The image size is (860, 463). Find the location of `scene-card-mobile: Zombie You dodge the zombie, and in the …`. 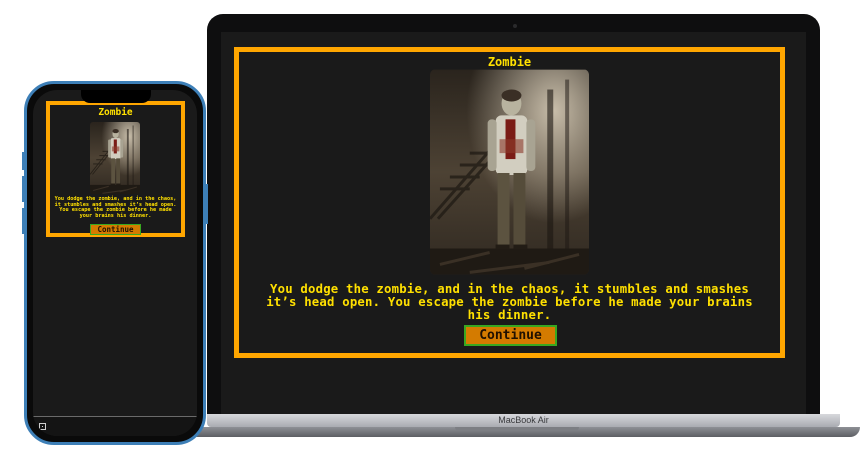

scene-card-mobile: Zombie You dodge the zombie, and in the … is located at coordinates (115, 169).